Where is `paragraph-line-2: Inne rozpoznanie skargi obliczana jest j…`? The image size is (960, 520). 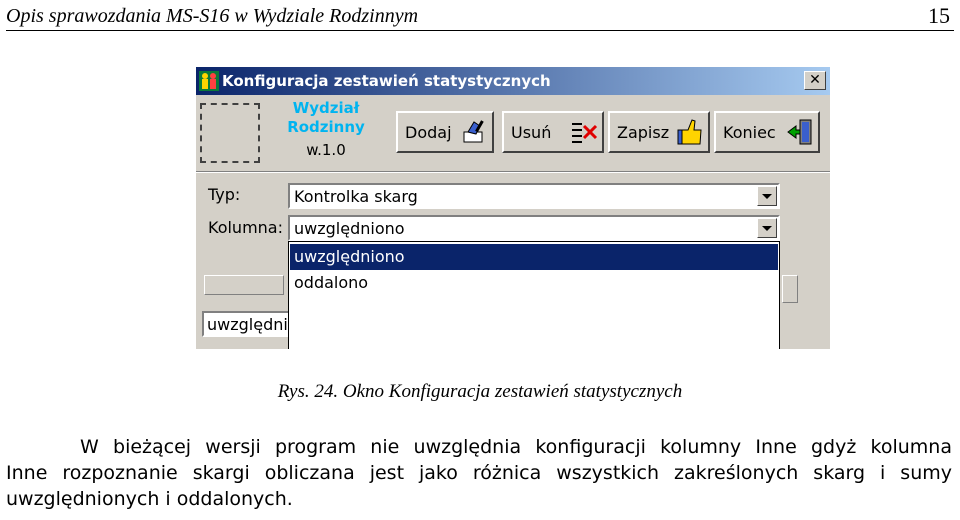 paragraph-line-2: Inne rozpoznanie skargi obliczana jest j… is located at coordinates (479, 473).